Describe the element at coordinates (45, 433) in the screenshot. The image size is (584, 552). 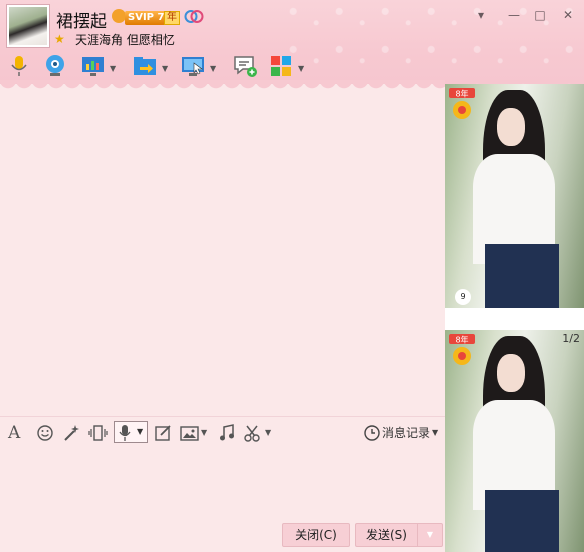
I see `emoji-icon` at that location.